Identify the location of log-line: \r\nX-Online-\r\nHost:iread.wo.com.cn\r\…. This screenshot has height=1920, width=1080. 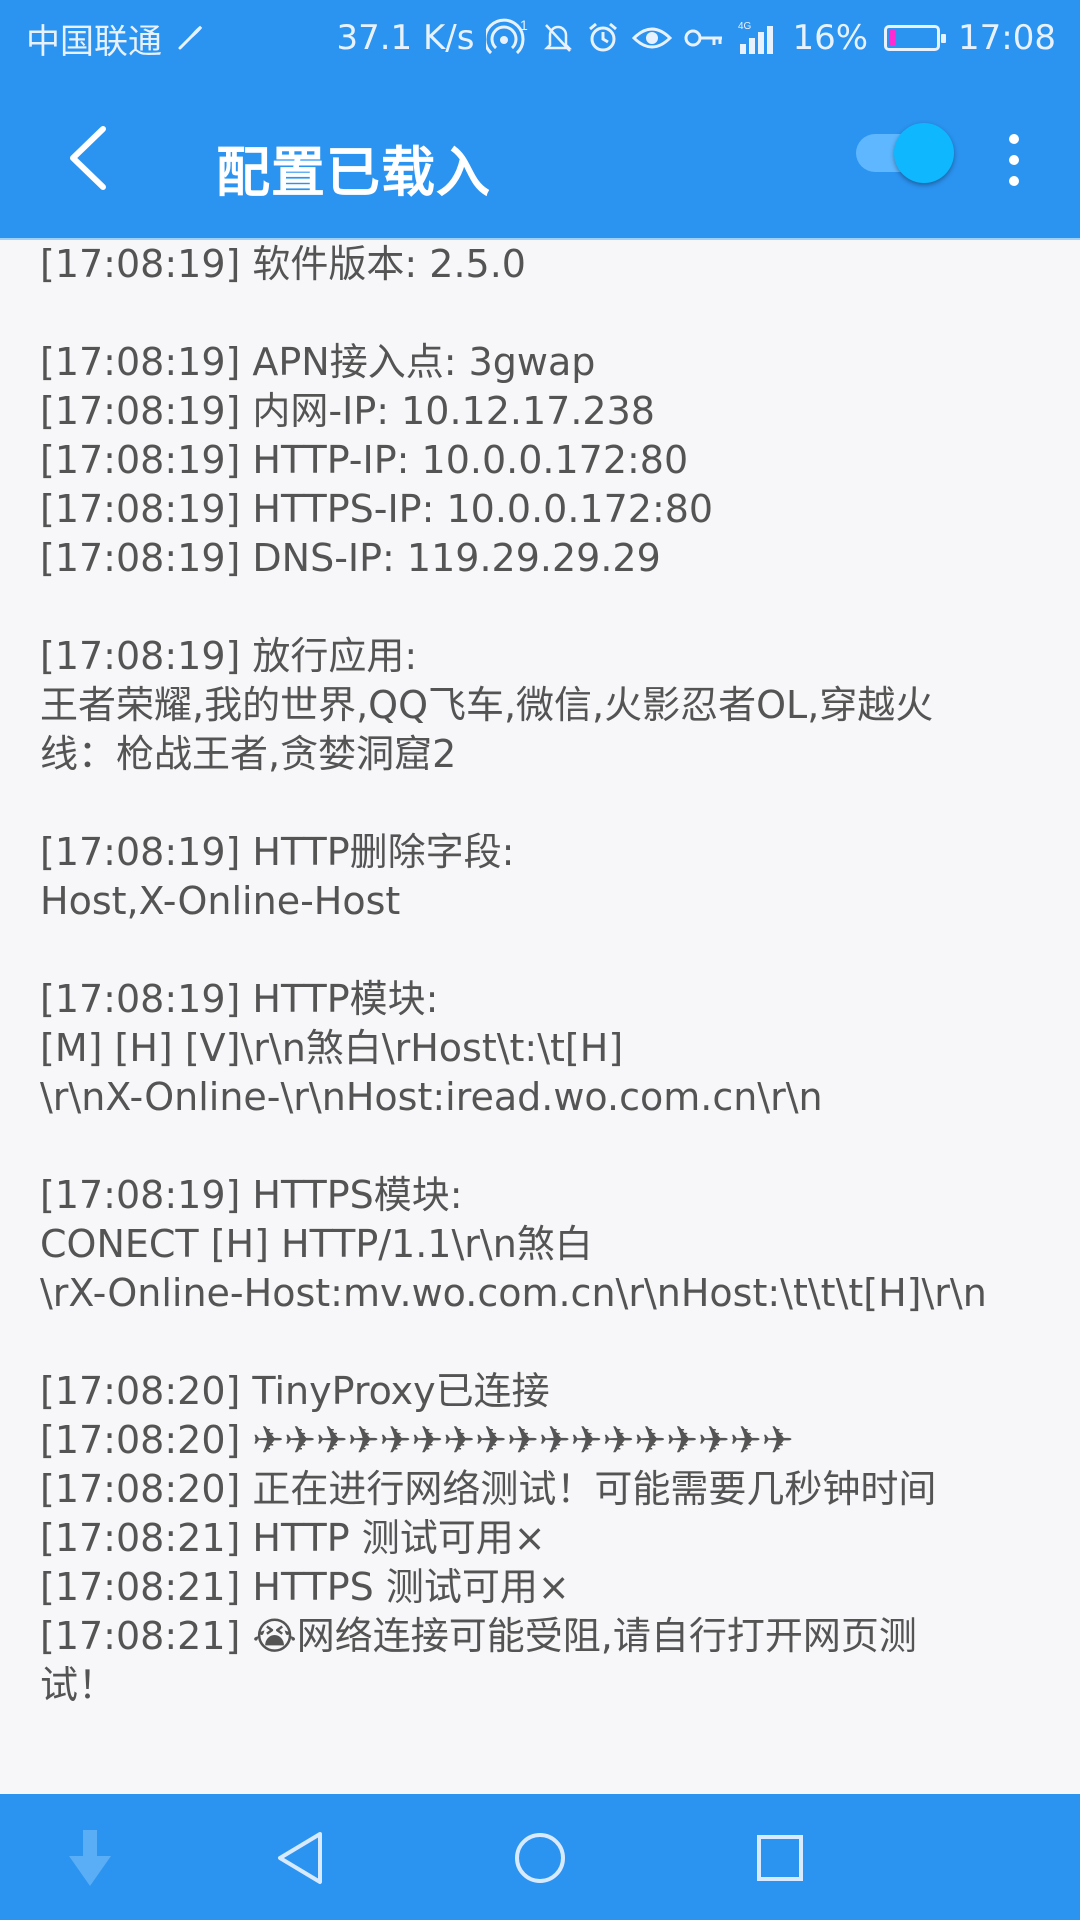
(431, 1097).